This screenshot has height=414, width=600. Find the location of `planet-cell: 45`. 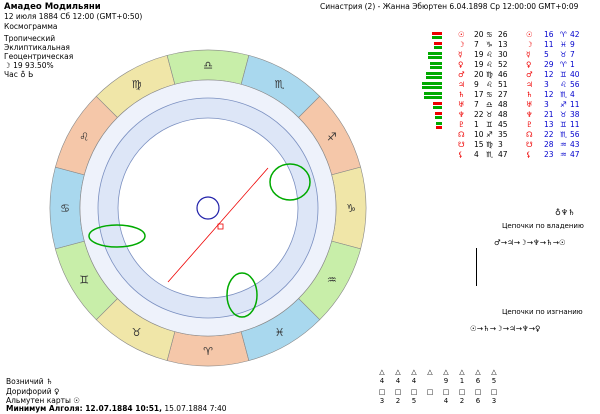

planet-cell: 45 is located at coordinates (503, 124).